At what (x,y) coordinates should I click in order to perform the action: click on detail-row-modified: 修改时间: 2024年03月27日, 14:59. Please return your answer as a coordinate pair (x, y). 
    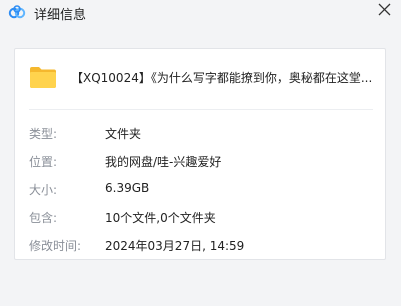
    Looking at the image, I should click on (204, 246).